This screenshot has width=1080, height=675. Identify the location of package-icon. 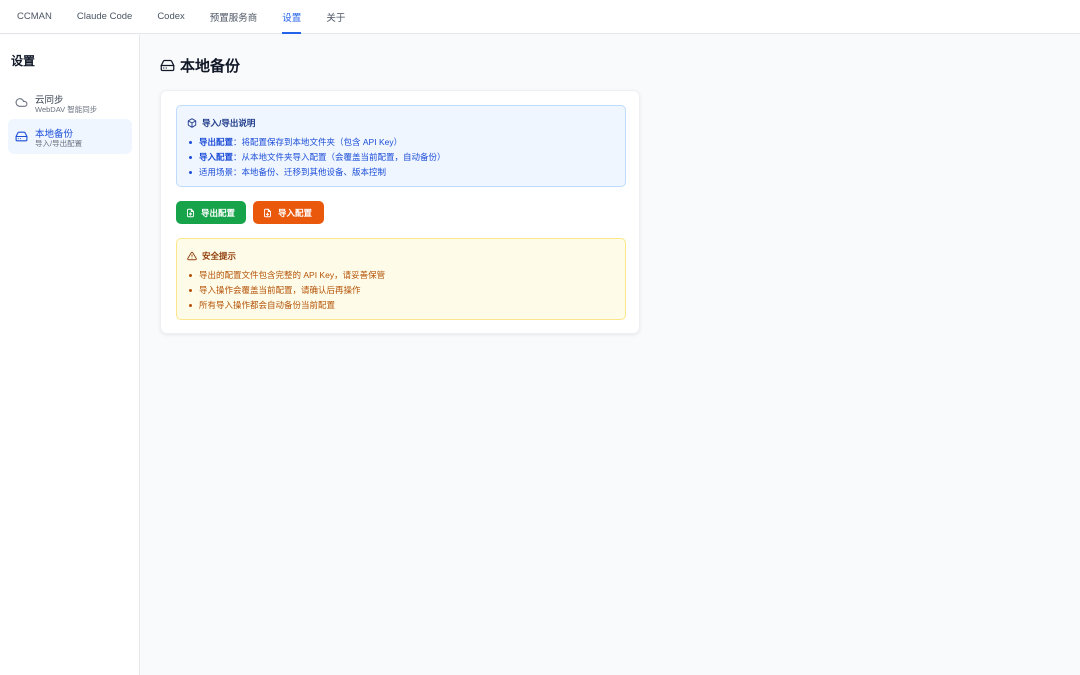
(192, 123).